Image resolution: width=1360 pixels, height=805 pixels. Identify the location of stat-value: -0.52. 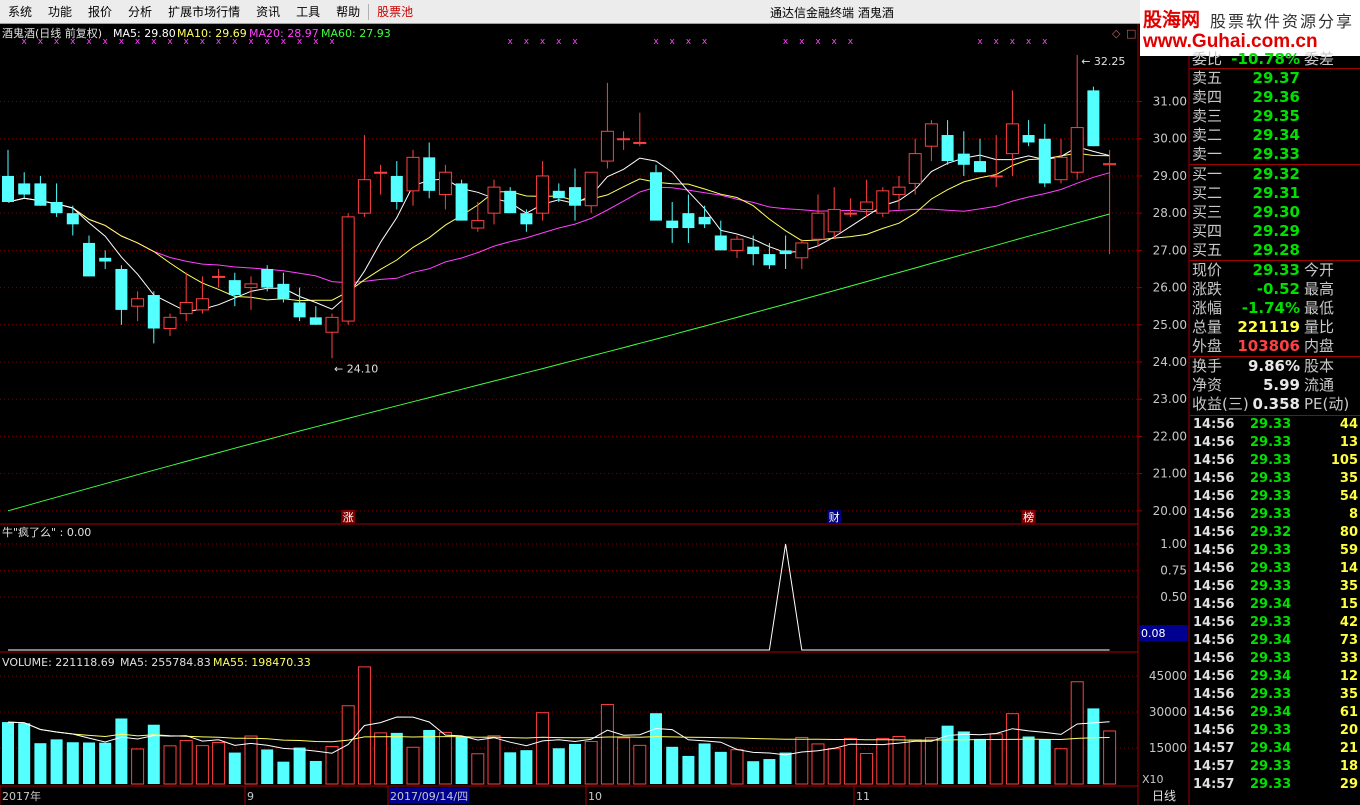
(1278, 289).